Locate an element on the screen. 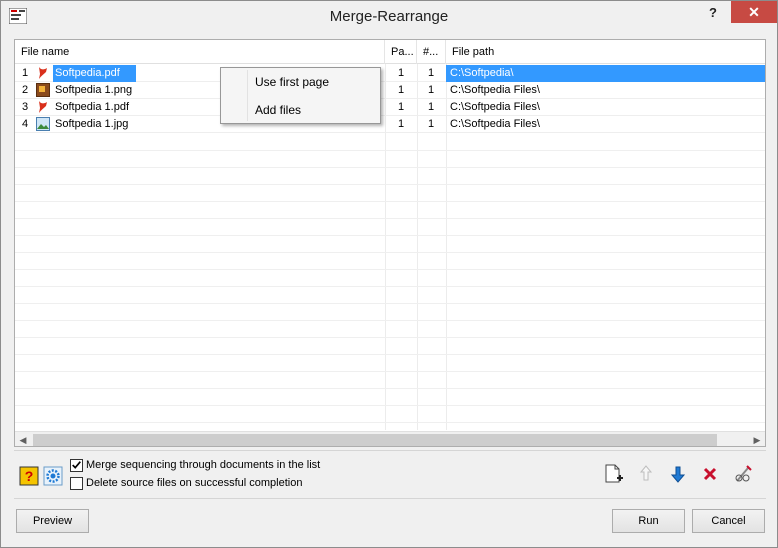 Image resolution: width=778 pixels, height=548 pixels. file-name: Softpedia 1.jpg is located at coordinates (92, 124).